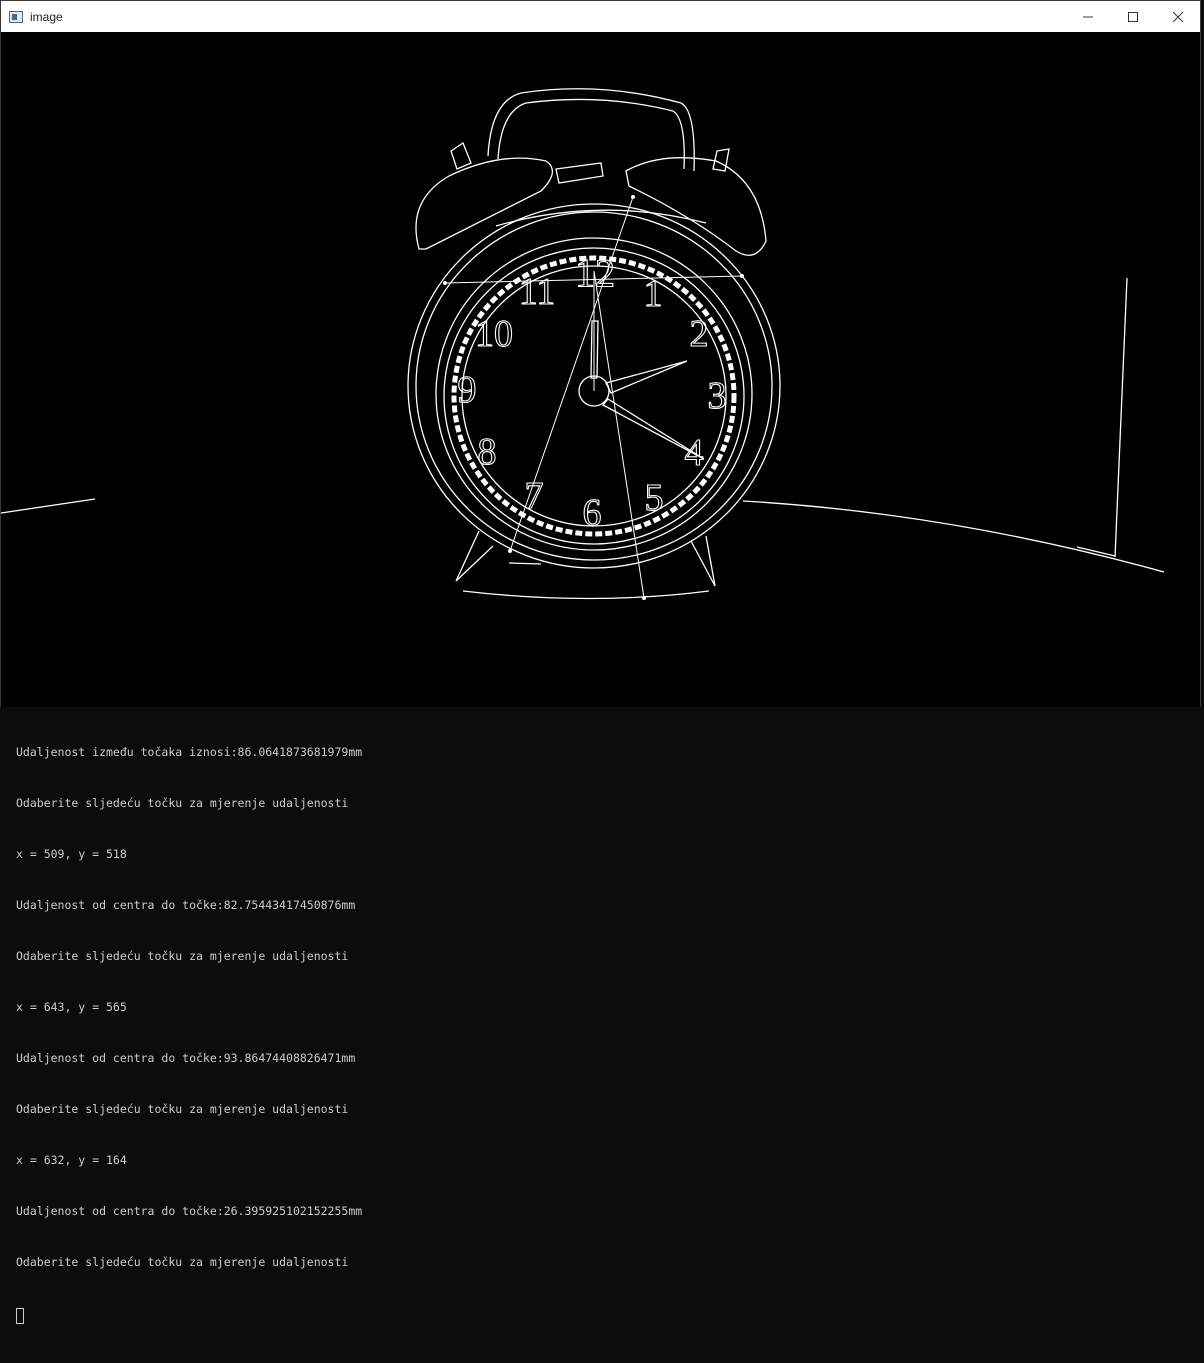  I want to click on minimize-button, so click(1087, 16).